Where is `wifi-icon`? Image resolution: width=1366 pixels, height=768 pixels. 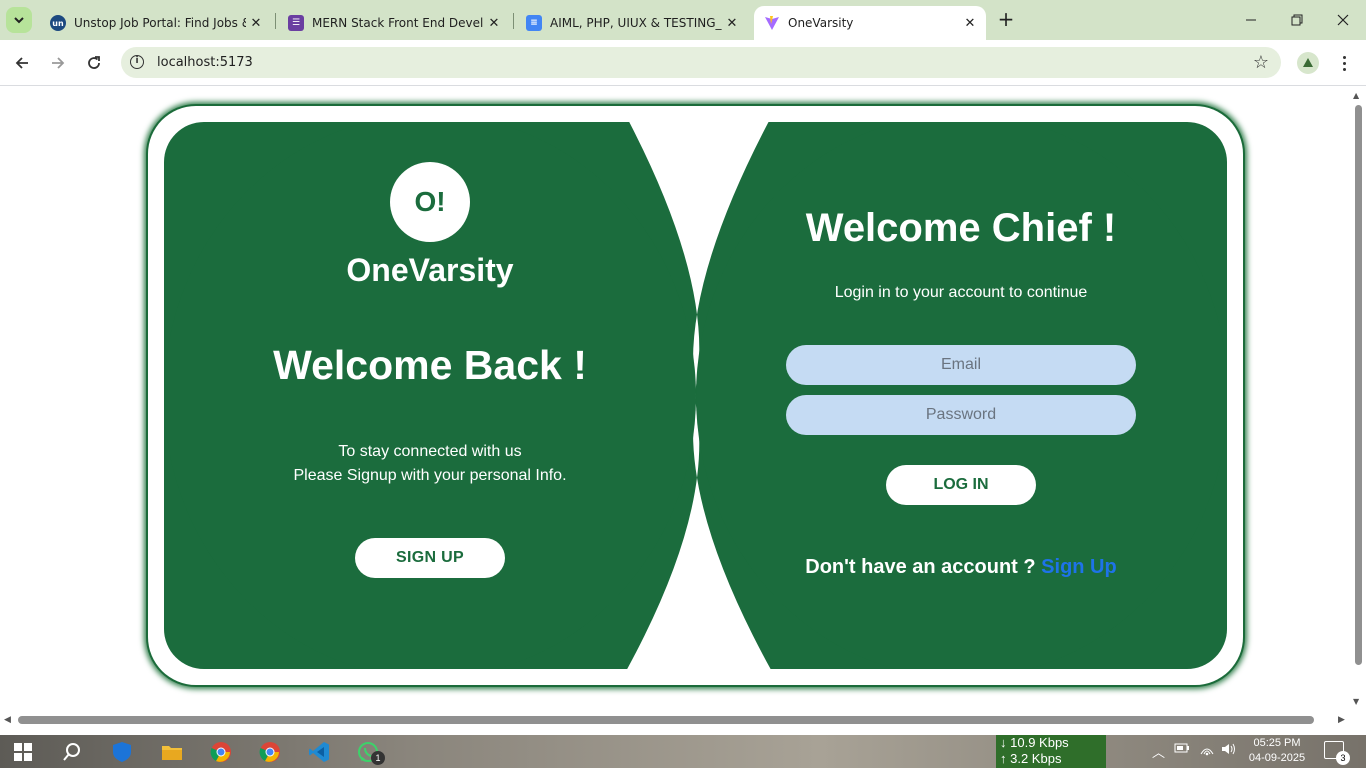
wifi-icon is located at coordinates (1207, 751).